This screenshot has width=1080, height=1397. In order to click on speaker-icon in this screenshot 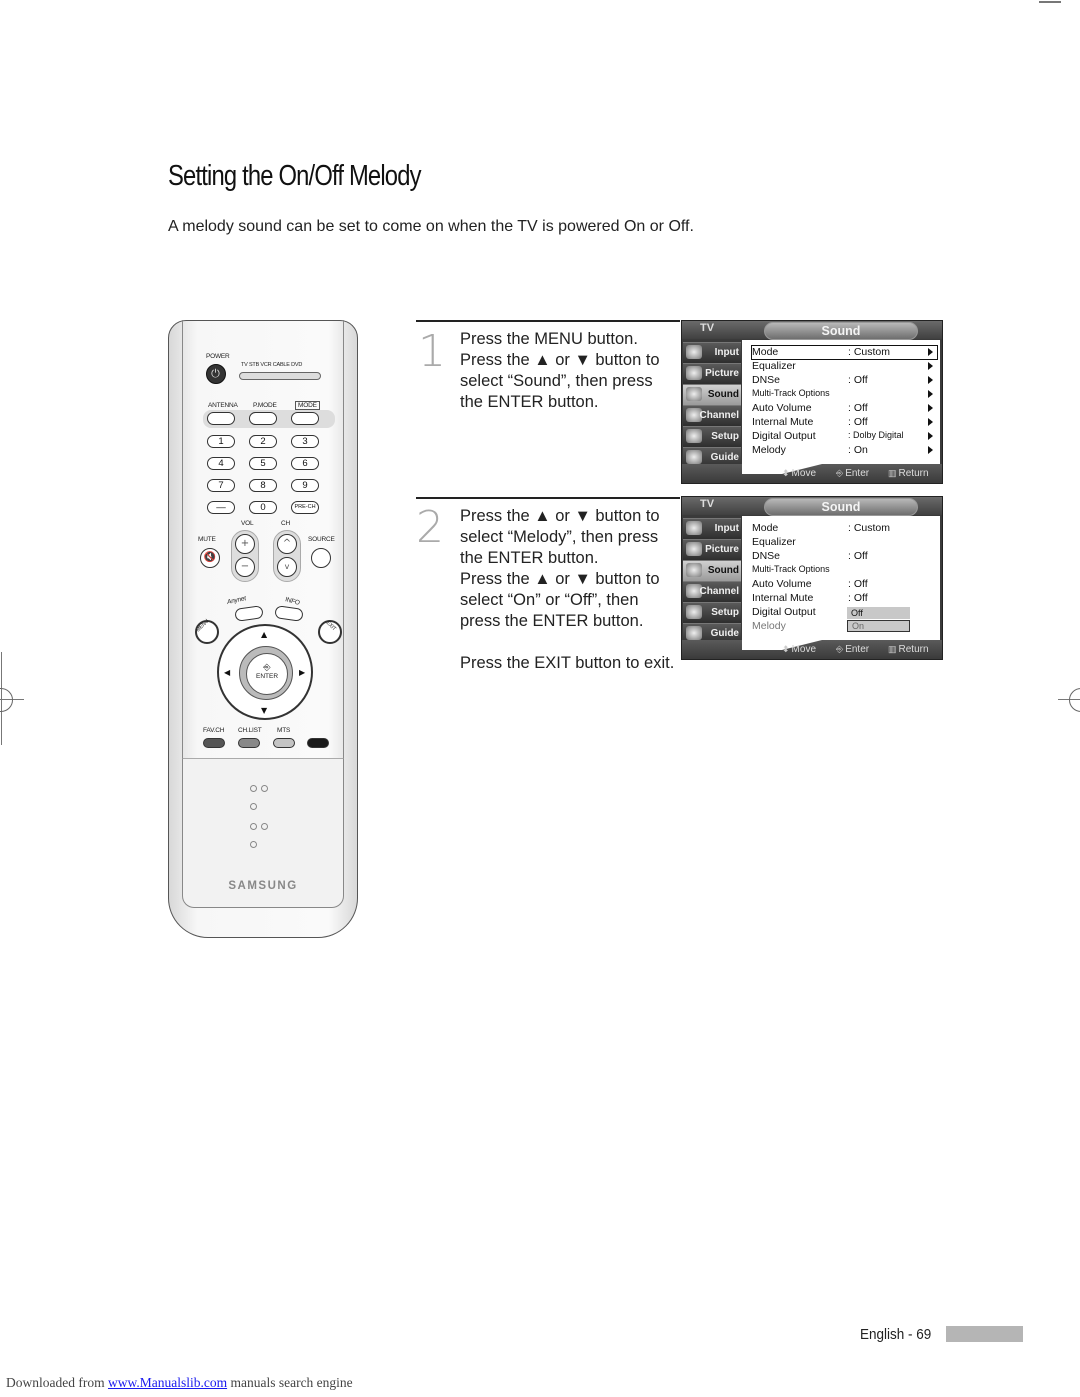, I will do `click(694, 570)`.